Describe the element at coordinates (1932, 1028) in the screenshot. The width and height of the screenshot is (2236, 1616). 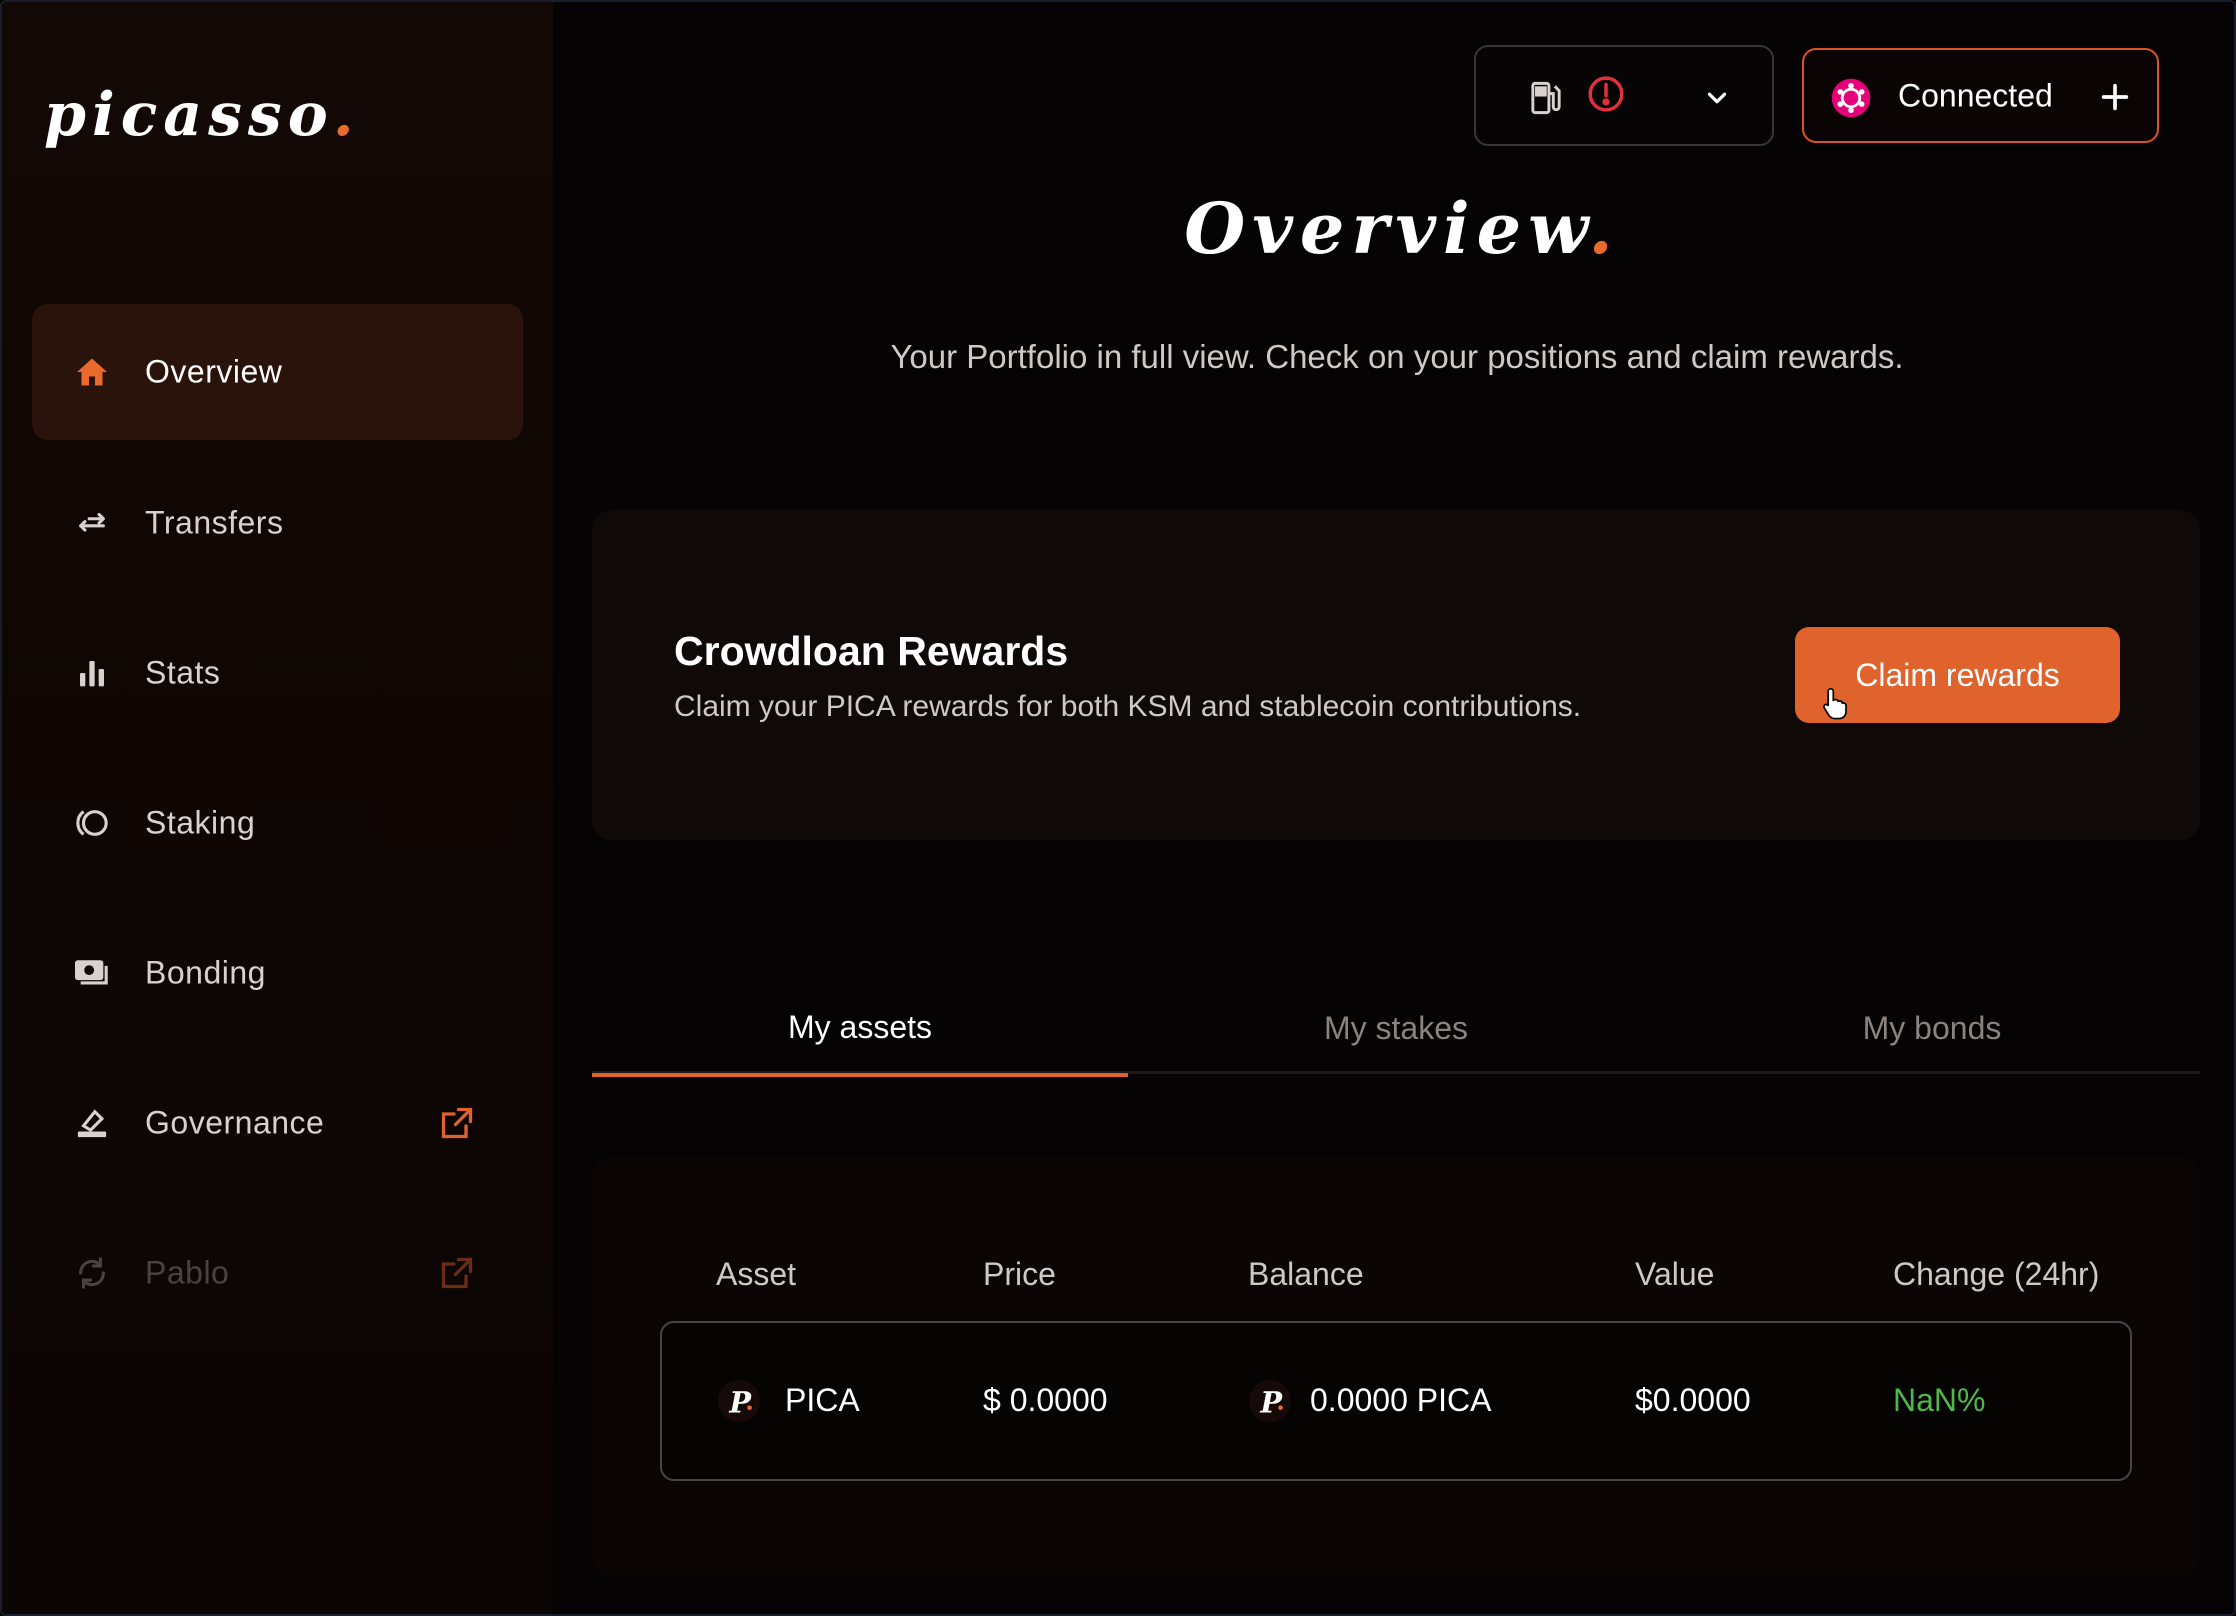
I see `tab-my-bonds: My bonds` at that location.